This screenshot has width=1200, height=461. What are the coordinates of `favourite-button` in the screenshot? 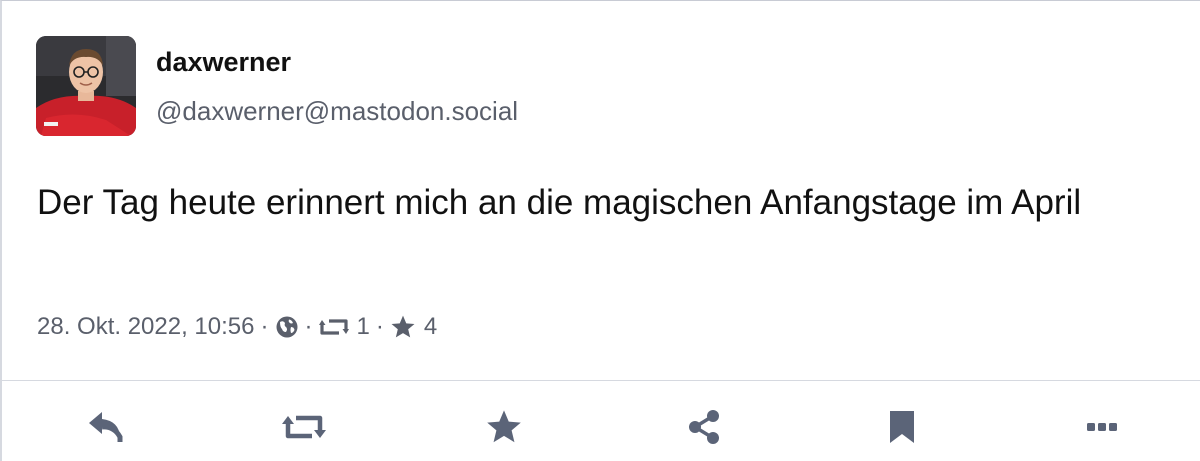 It's located at (504, 427).